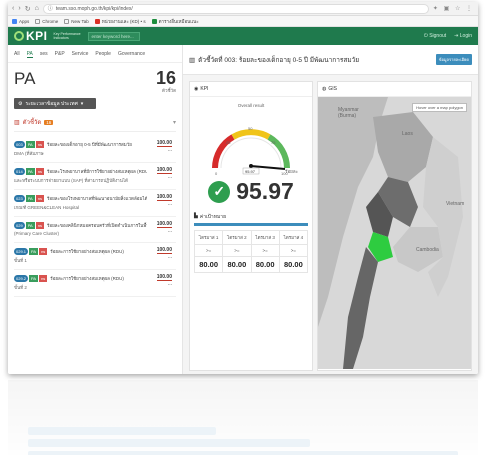 This screenshot has width=485, height=455. What do you see at coordinates (453, 59) in the screenshot?
I see `detail-button: ข้อมูลรายละเอียด` at bounding box center [453, 59].